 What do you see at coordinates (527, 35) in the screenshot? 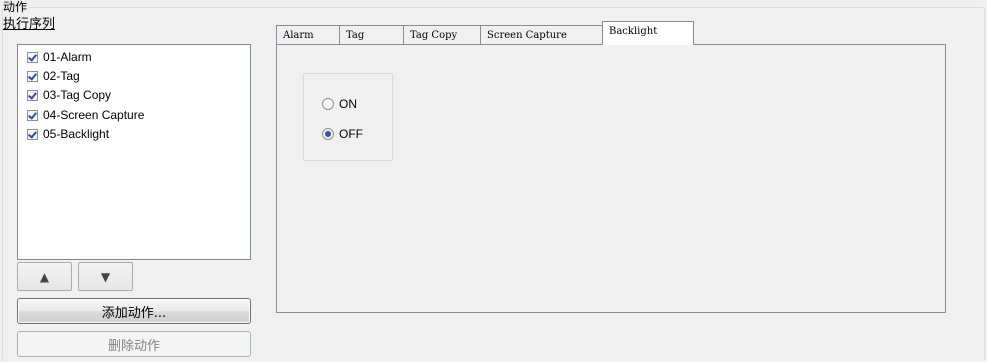
I see `tab-label: Screen Capture` at bounding box center [527, 35].